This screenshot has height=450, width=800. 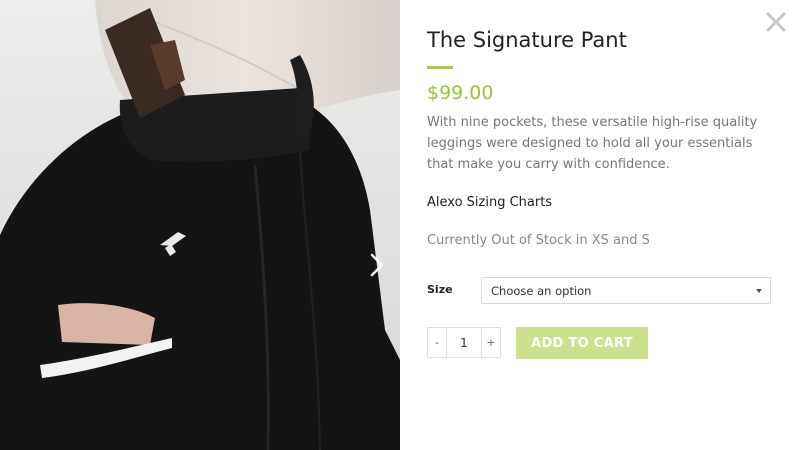 I want to click on product-price: $99.00, so click(x=460, y=93).